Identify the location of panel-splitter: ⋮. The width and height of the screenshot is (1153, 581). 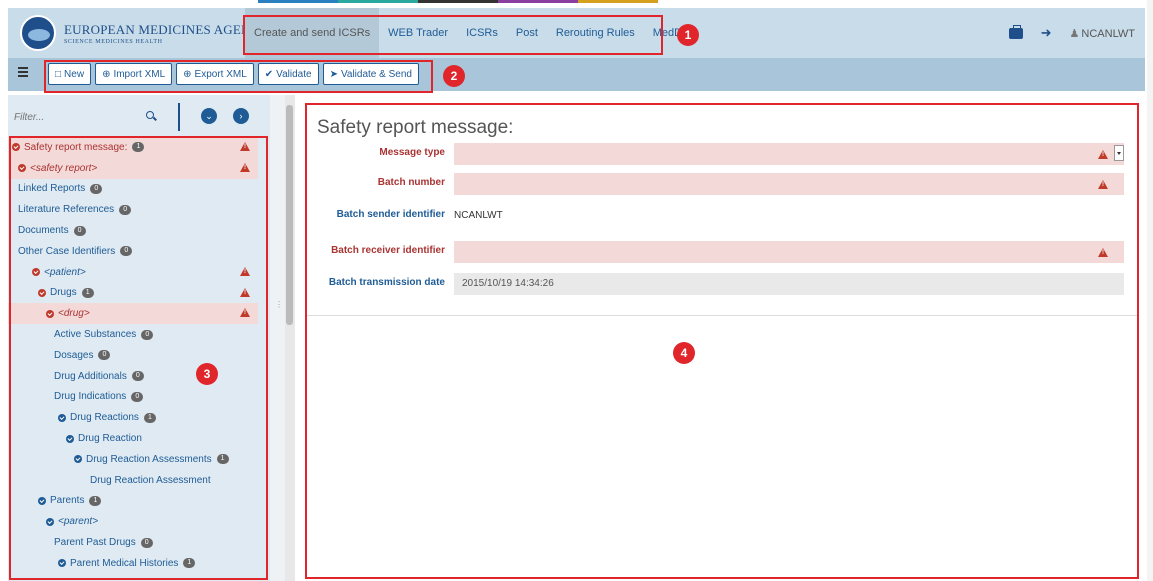
(277, 338).